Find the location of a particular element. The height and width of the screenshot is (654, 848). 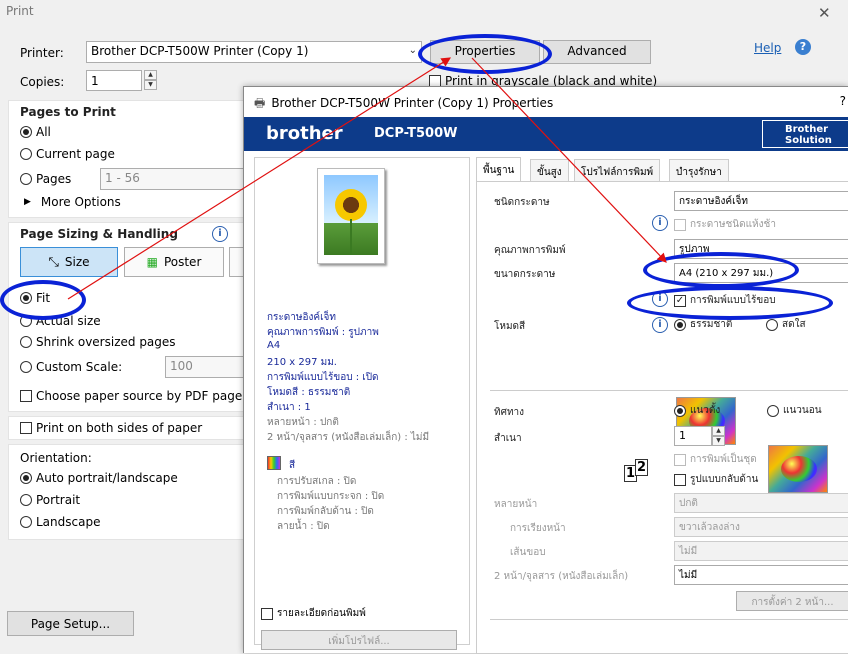

summary-mode: โหมดสี : ธรรมชาติ is located at coordinates (309, 392).